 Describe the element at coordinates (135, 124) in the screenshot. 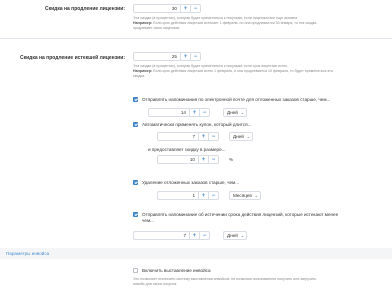

I see `auto-coupon-checkbox` at that location.